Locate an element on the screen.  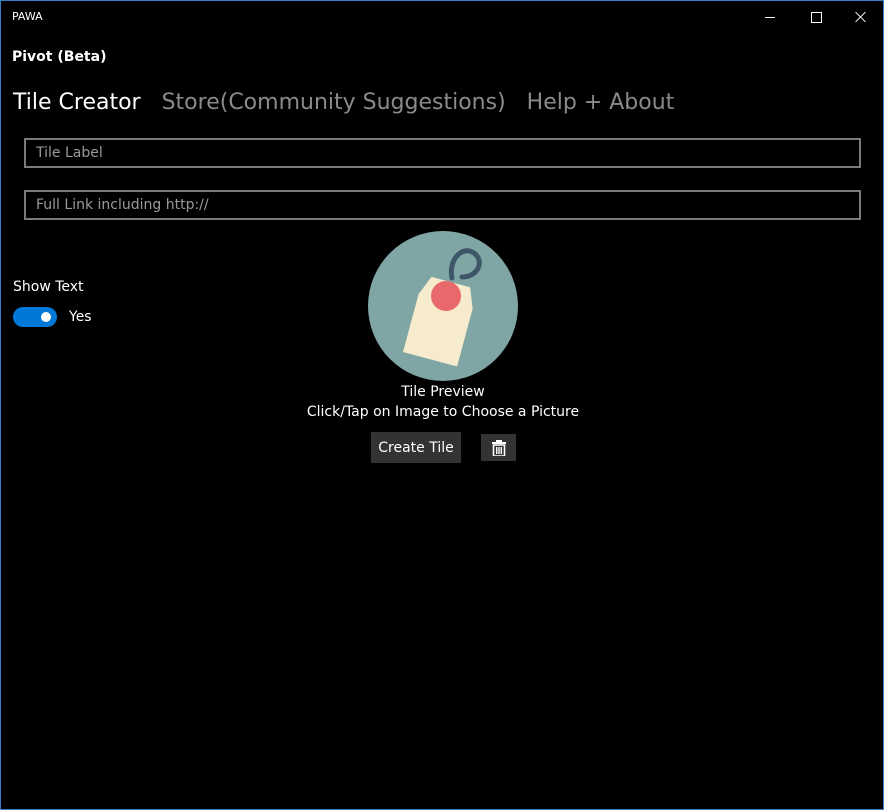
create-tile-button: Create Tile is located at coordinates (416, 447).